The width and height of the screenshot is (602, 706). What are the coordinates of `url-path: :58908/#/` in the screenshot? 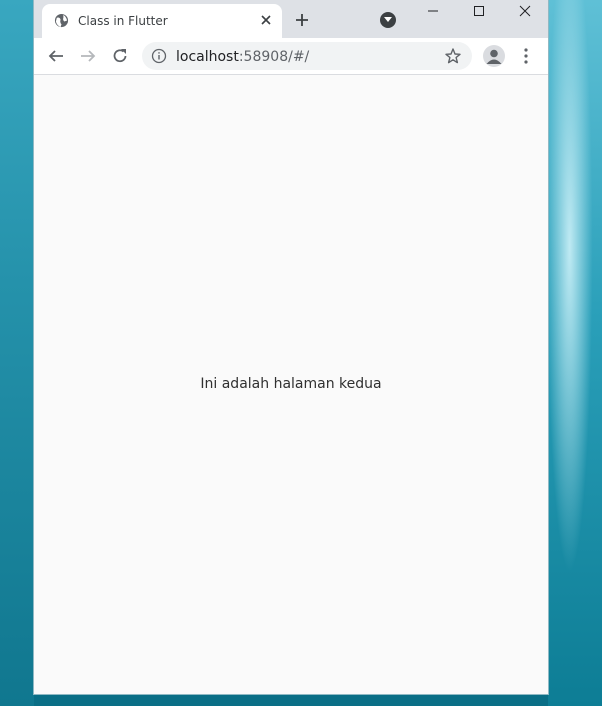 It's located at (274, 57).